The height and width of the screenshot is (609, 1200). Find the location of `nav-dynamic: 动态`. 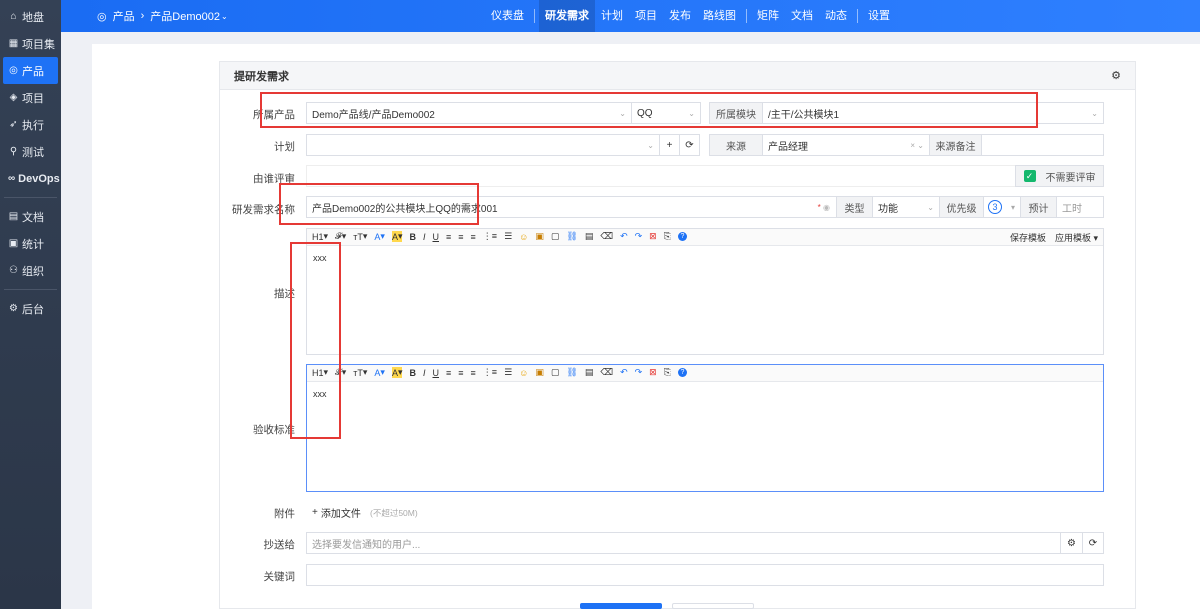

nav-dynamic: 动态 is located at coordinates (836, 16).